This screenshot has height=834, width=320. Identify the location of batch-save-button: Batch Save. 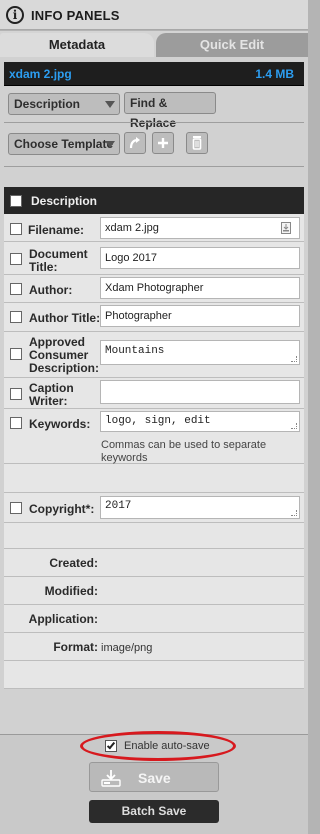
(154, 811).